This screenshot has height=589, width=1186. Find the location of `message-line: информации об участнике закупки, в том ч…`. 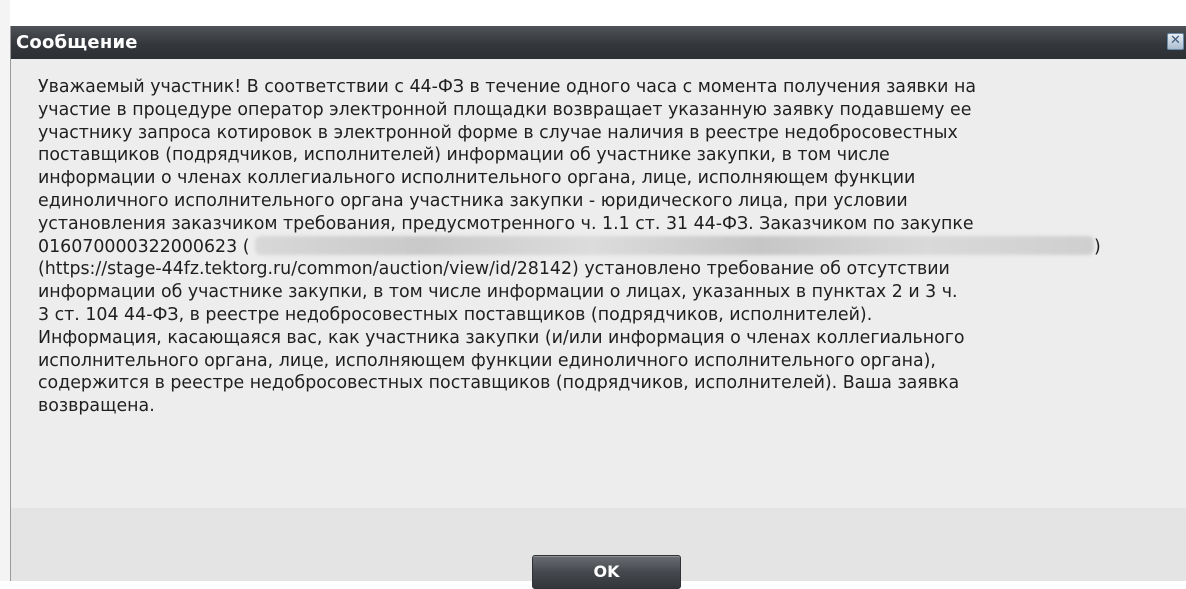

message-line: информации об участнике закупки, в том ч… is located at coordinates (498, 292).